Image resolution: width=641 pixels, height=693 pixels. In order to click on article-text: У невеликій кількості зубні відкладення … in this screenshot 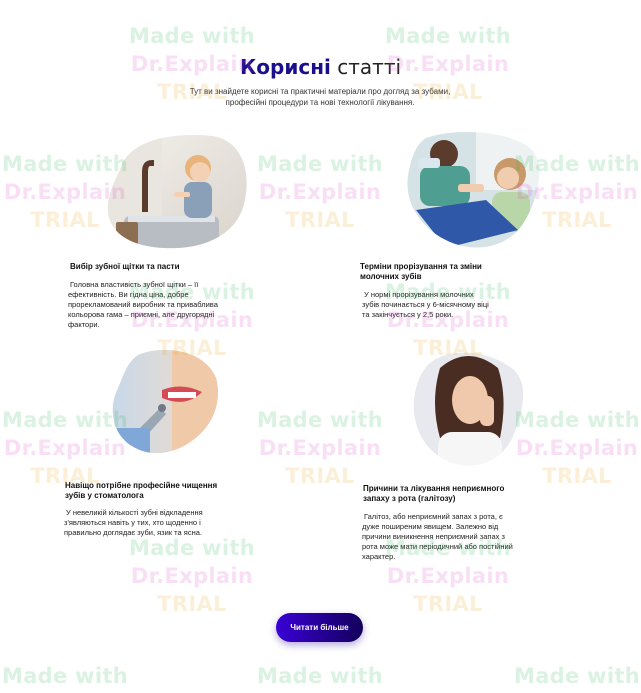, I will do `click(133, 522)`.